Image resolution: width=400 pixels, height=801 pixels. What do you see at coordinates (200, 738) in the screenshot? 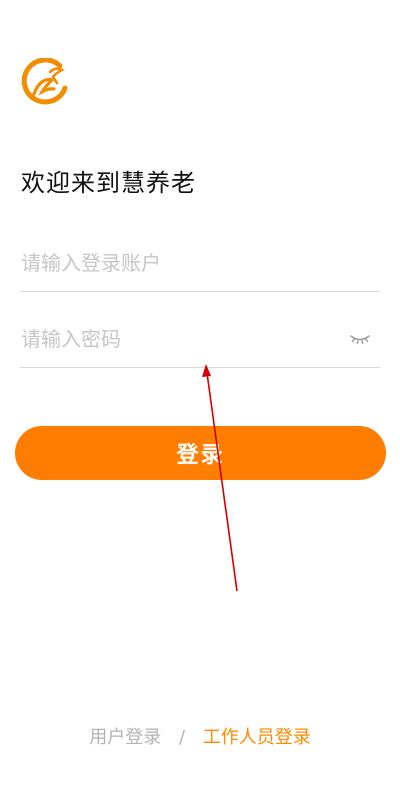
I see `login-type-switch: 用户登录 / 工作人员登录` at bounding box center [200, 738].